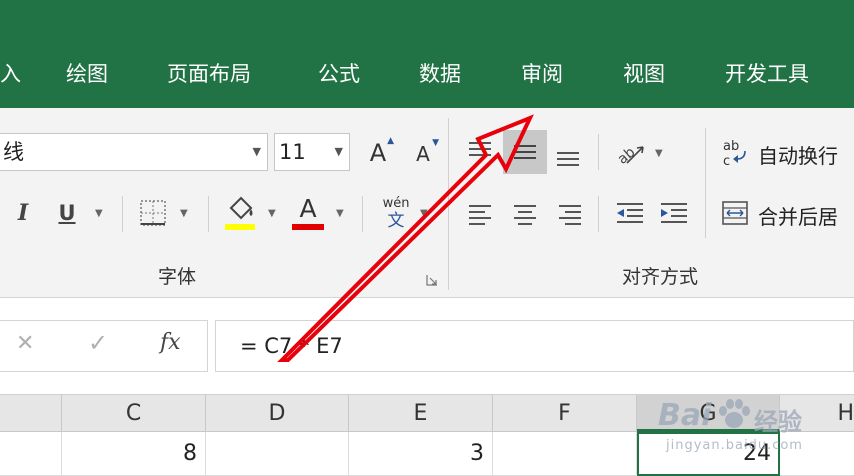 The height and width of the screenshot is (476, 854). I want to click on paint-bucket-icon, so click(240, 213).